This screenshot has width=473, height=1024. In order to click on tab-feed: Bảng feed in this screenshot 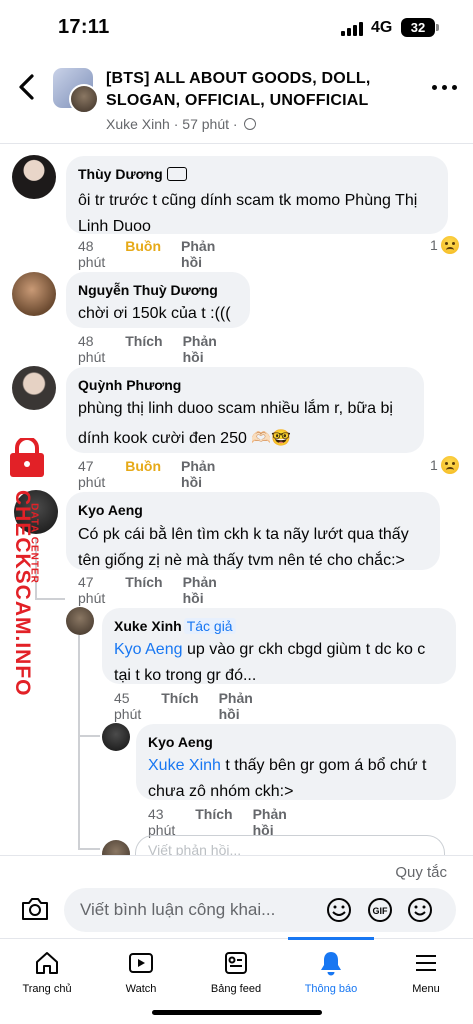, I will do `click(236, 969)`.